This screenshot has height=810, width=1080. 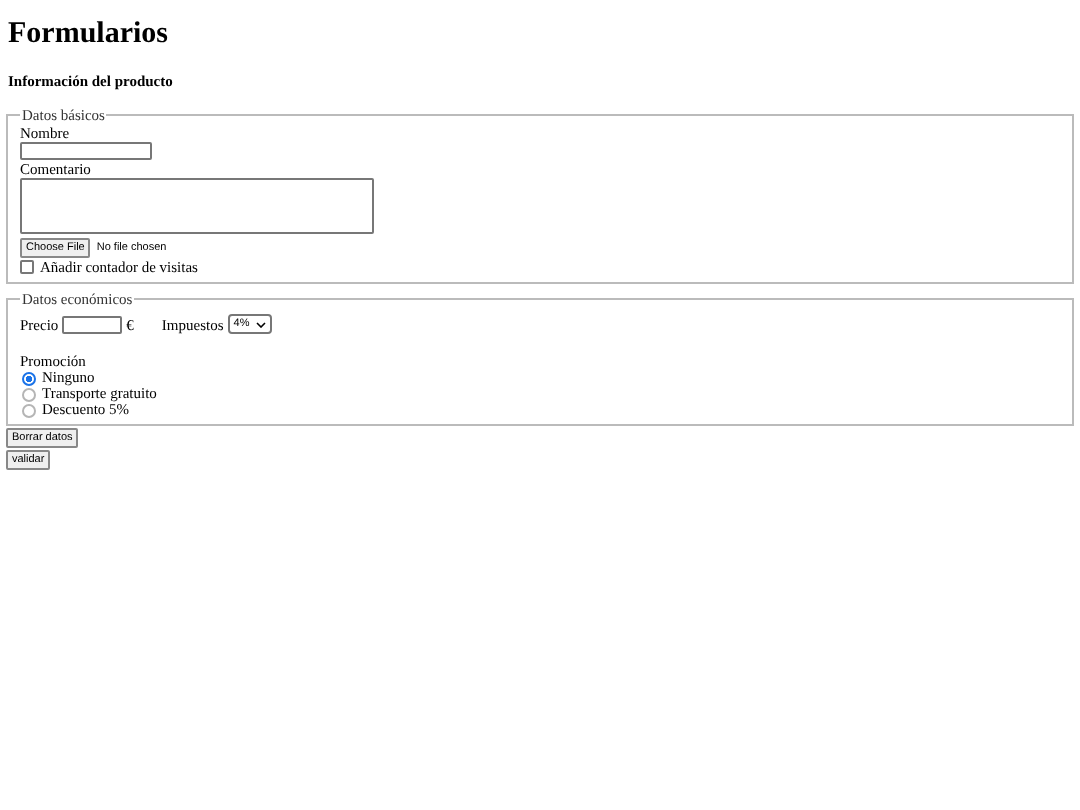 I want to click on comment-field, so click(x=197, y=206).